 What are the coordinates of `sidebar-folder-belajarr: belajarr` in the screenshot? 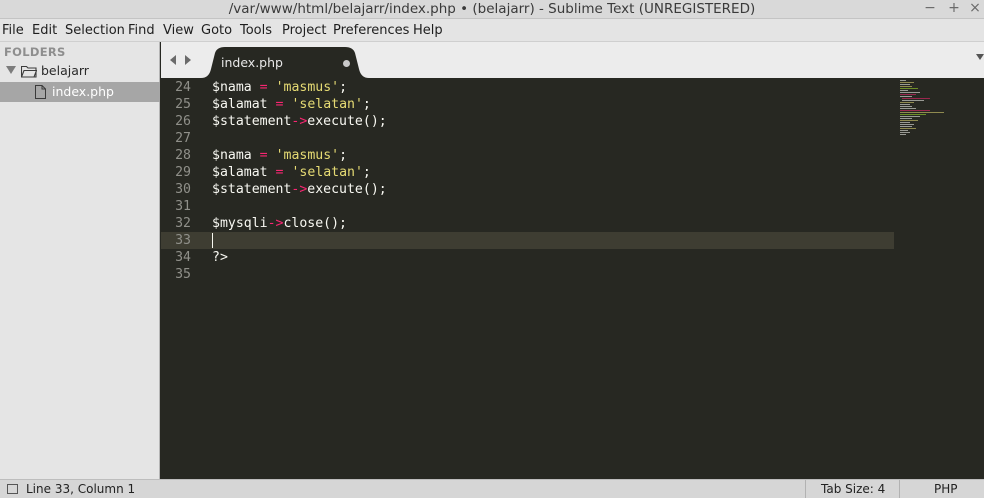 It's located at (80, 72).